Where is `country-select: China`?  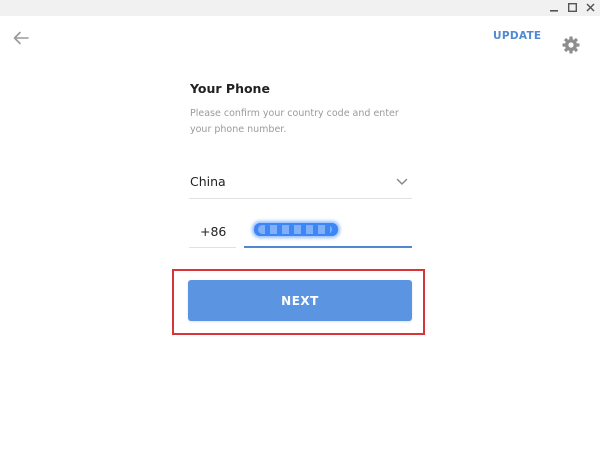
country-select: China is located at coordinates (300, 183).